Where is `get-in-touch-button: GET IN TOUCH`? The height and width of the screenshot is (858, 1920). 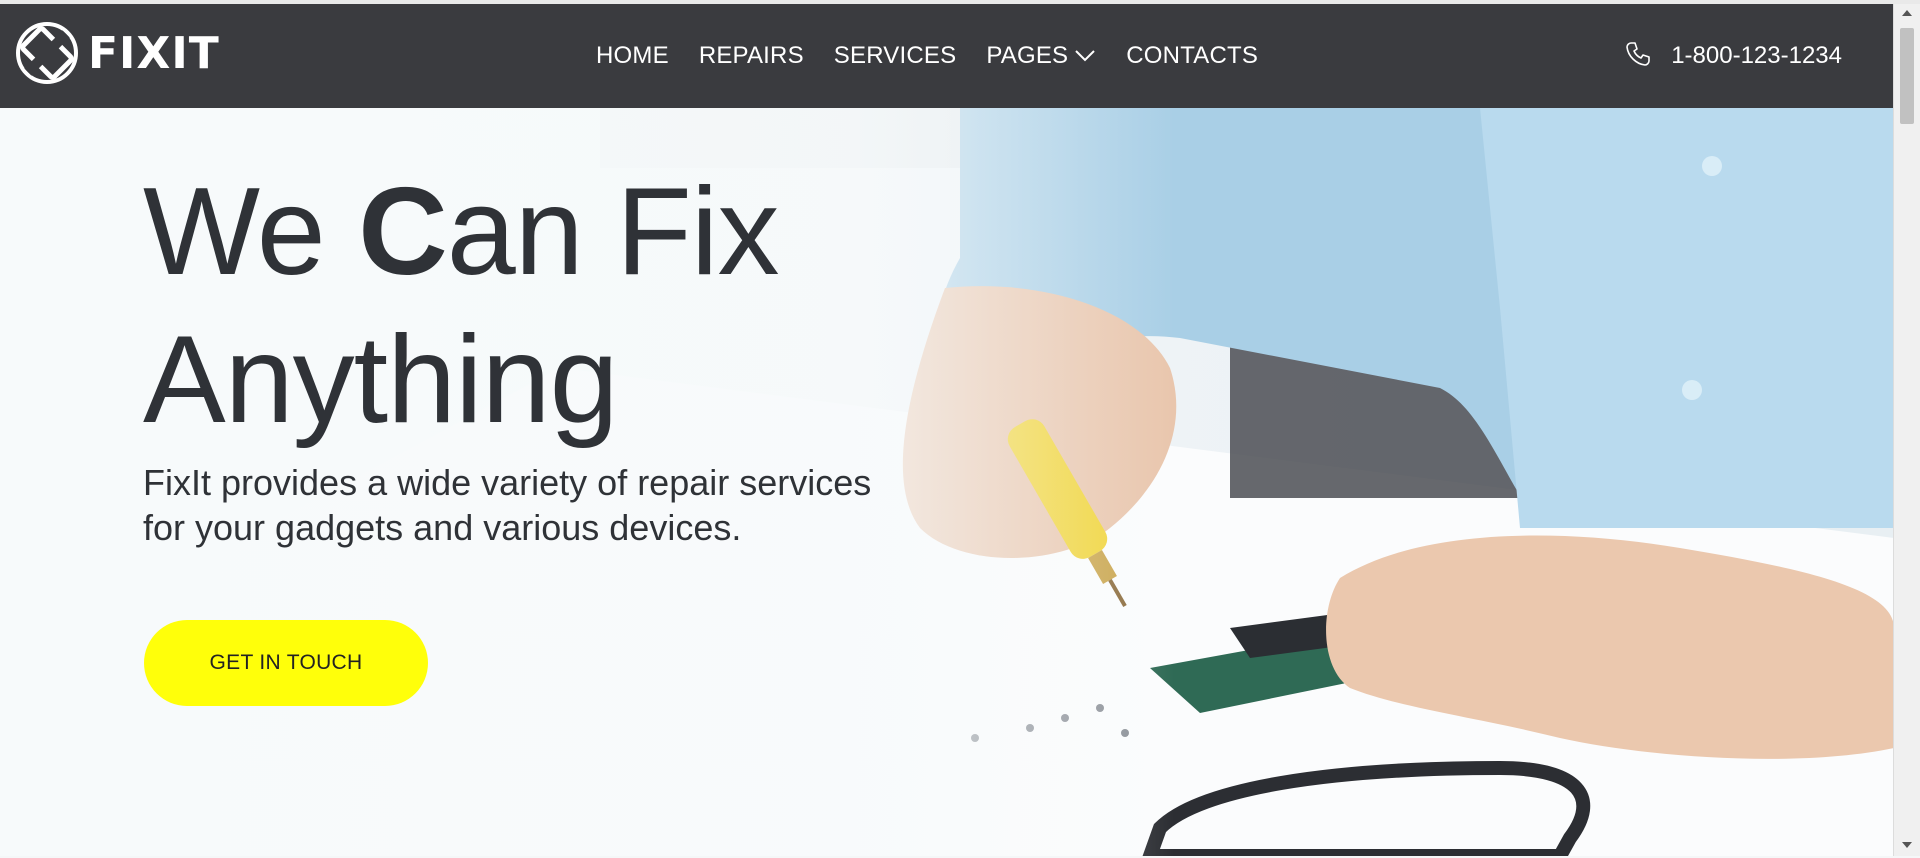
get-in-touch-button: GET IN TOUCH is located at coordinates (286, 663).